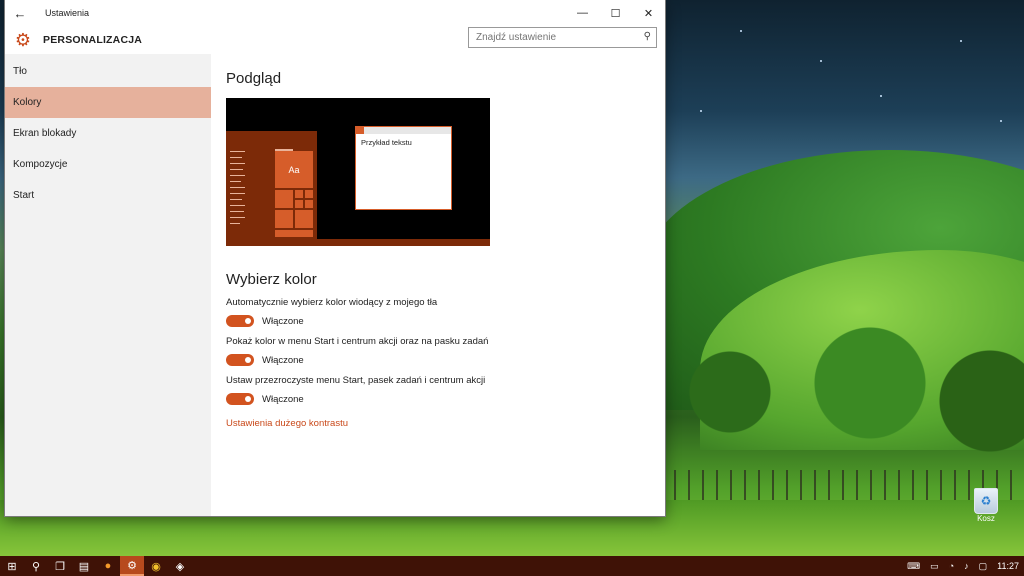  What do you see at coordinates (648, 13) in the screenshot?
I see `close-button: ✕` at bounding box center [648, 13].